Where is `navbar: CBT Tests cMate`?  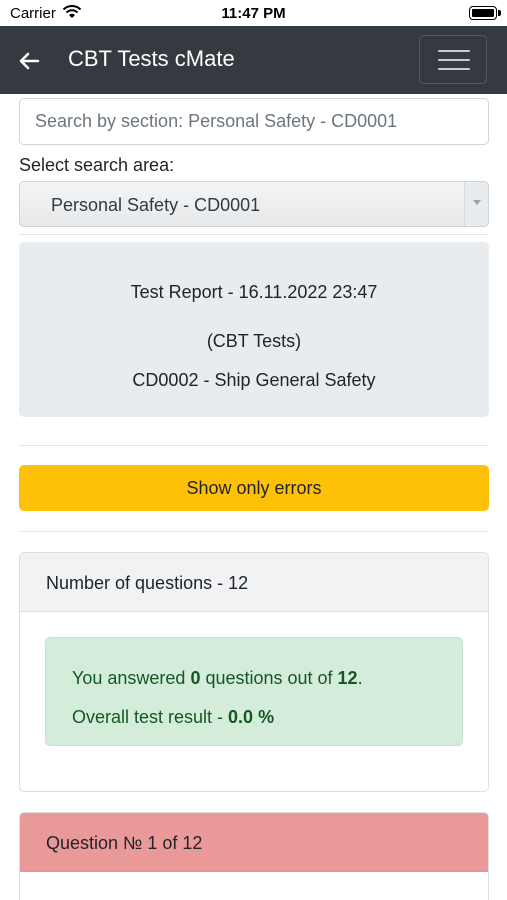
navbar: CBT Tests cMate is located at coordinates (253, 60).